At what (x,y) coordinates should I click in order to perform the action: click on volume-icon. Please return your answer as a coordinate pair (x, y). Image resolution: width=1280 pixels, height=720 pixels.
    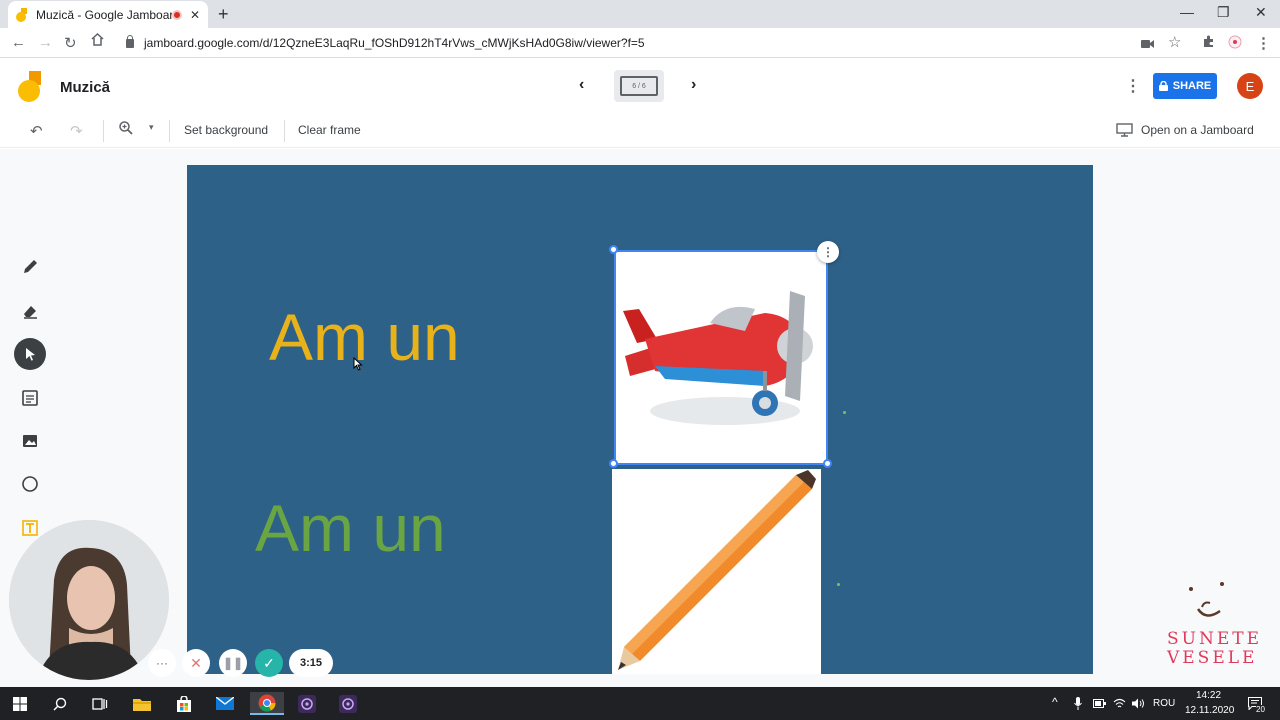
    Looking at the image, I should click on (1138, 703).